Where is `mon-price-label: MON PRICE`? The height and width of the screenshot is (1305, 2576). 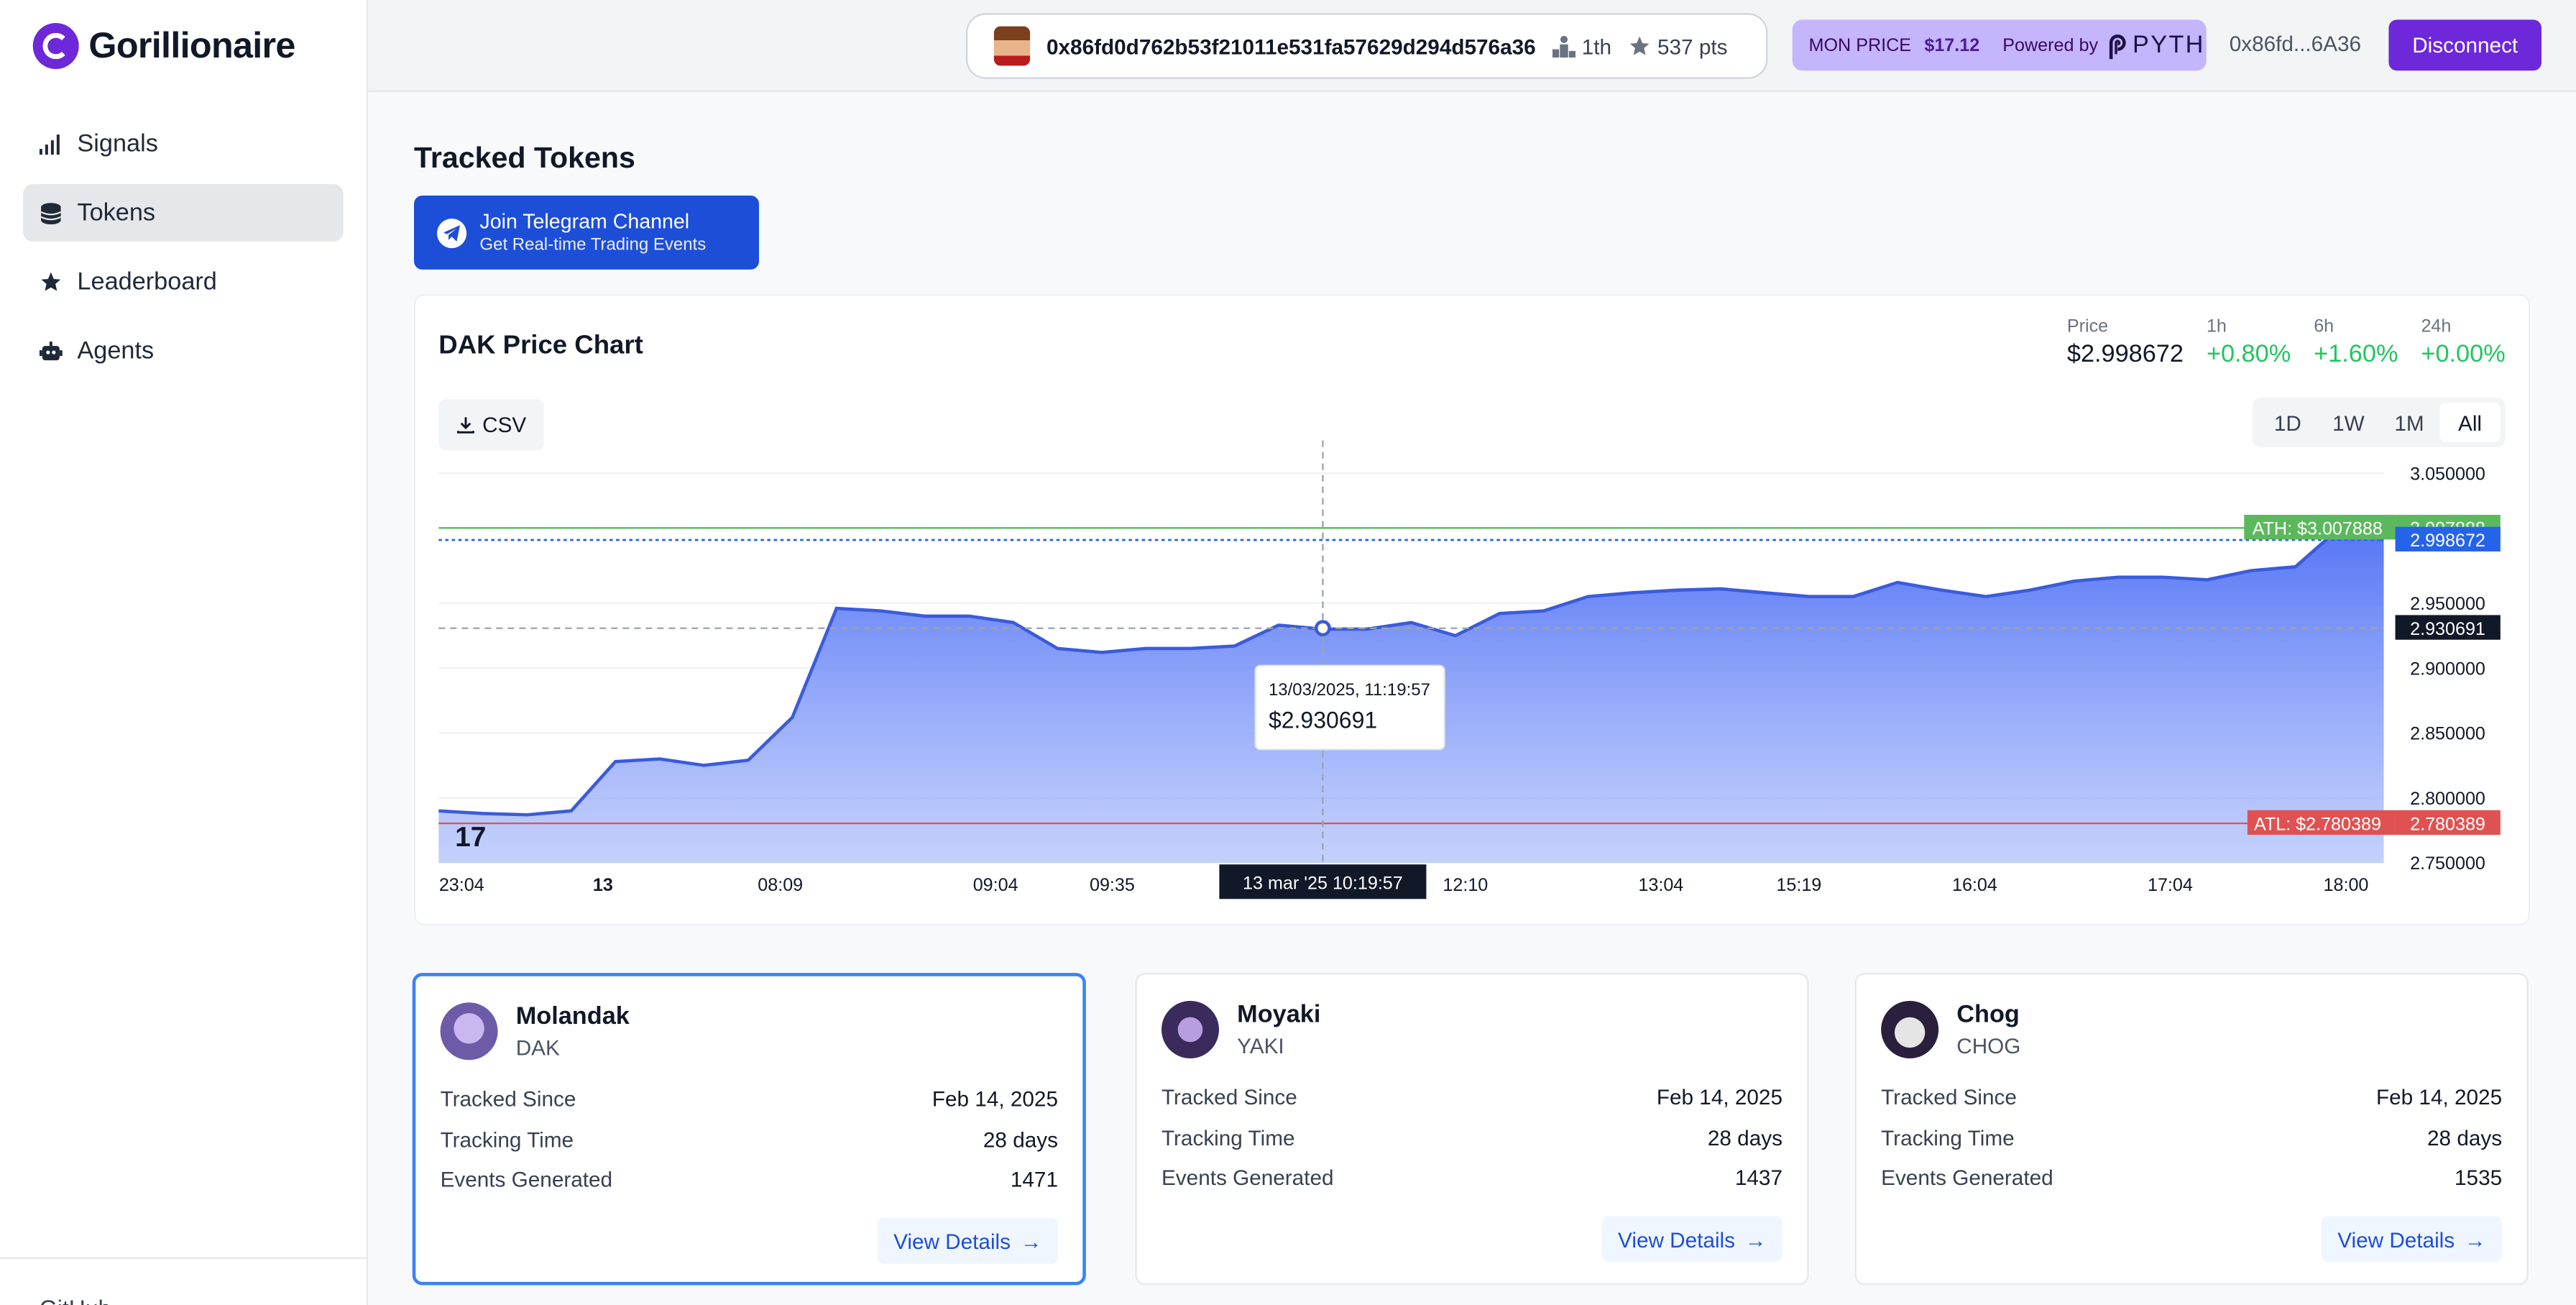
mon-price-label: MON PRICE is located at coordinates (1860, 45).